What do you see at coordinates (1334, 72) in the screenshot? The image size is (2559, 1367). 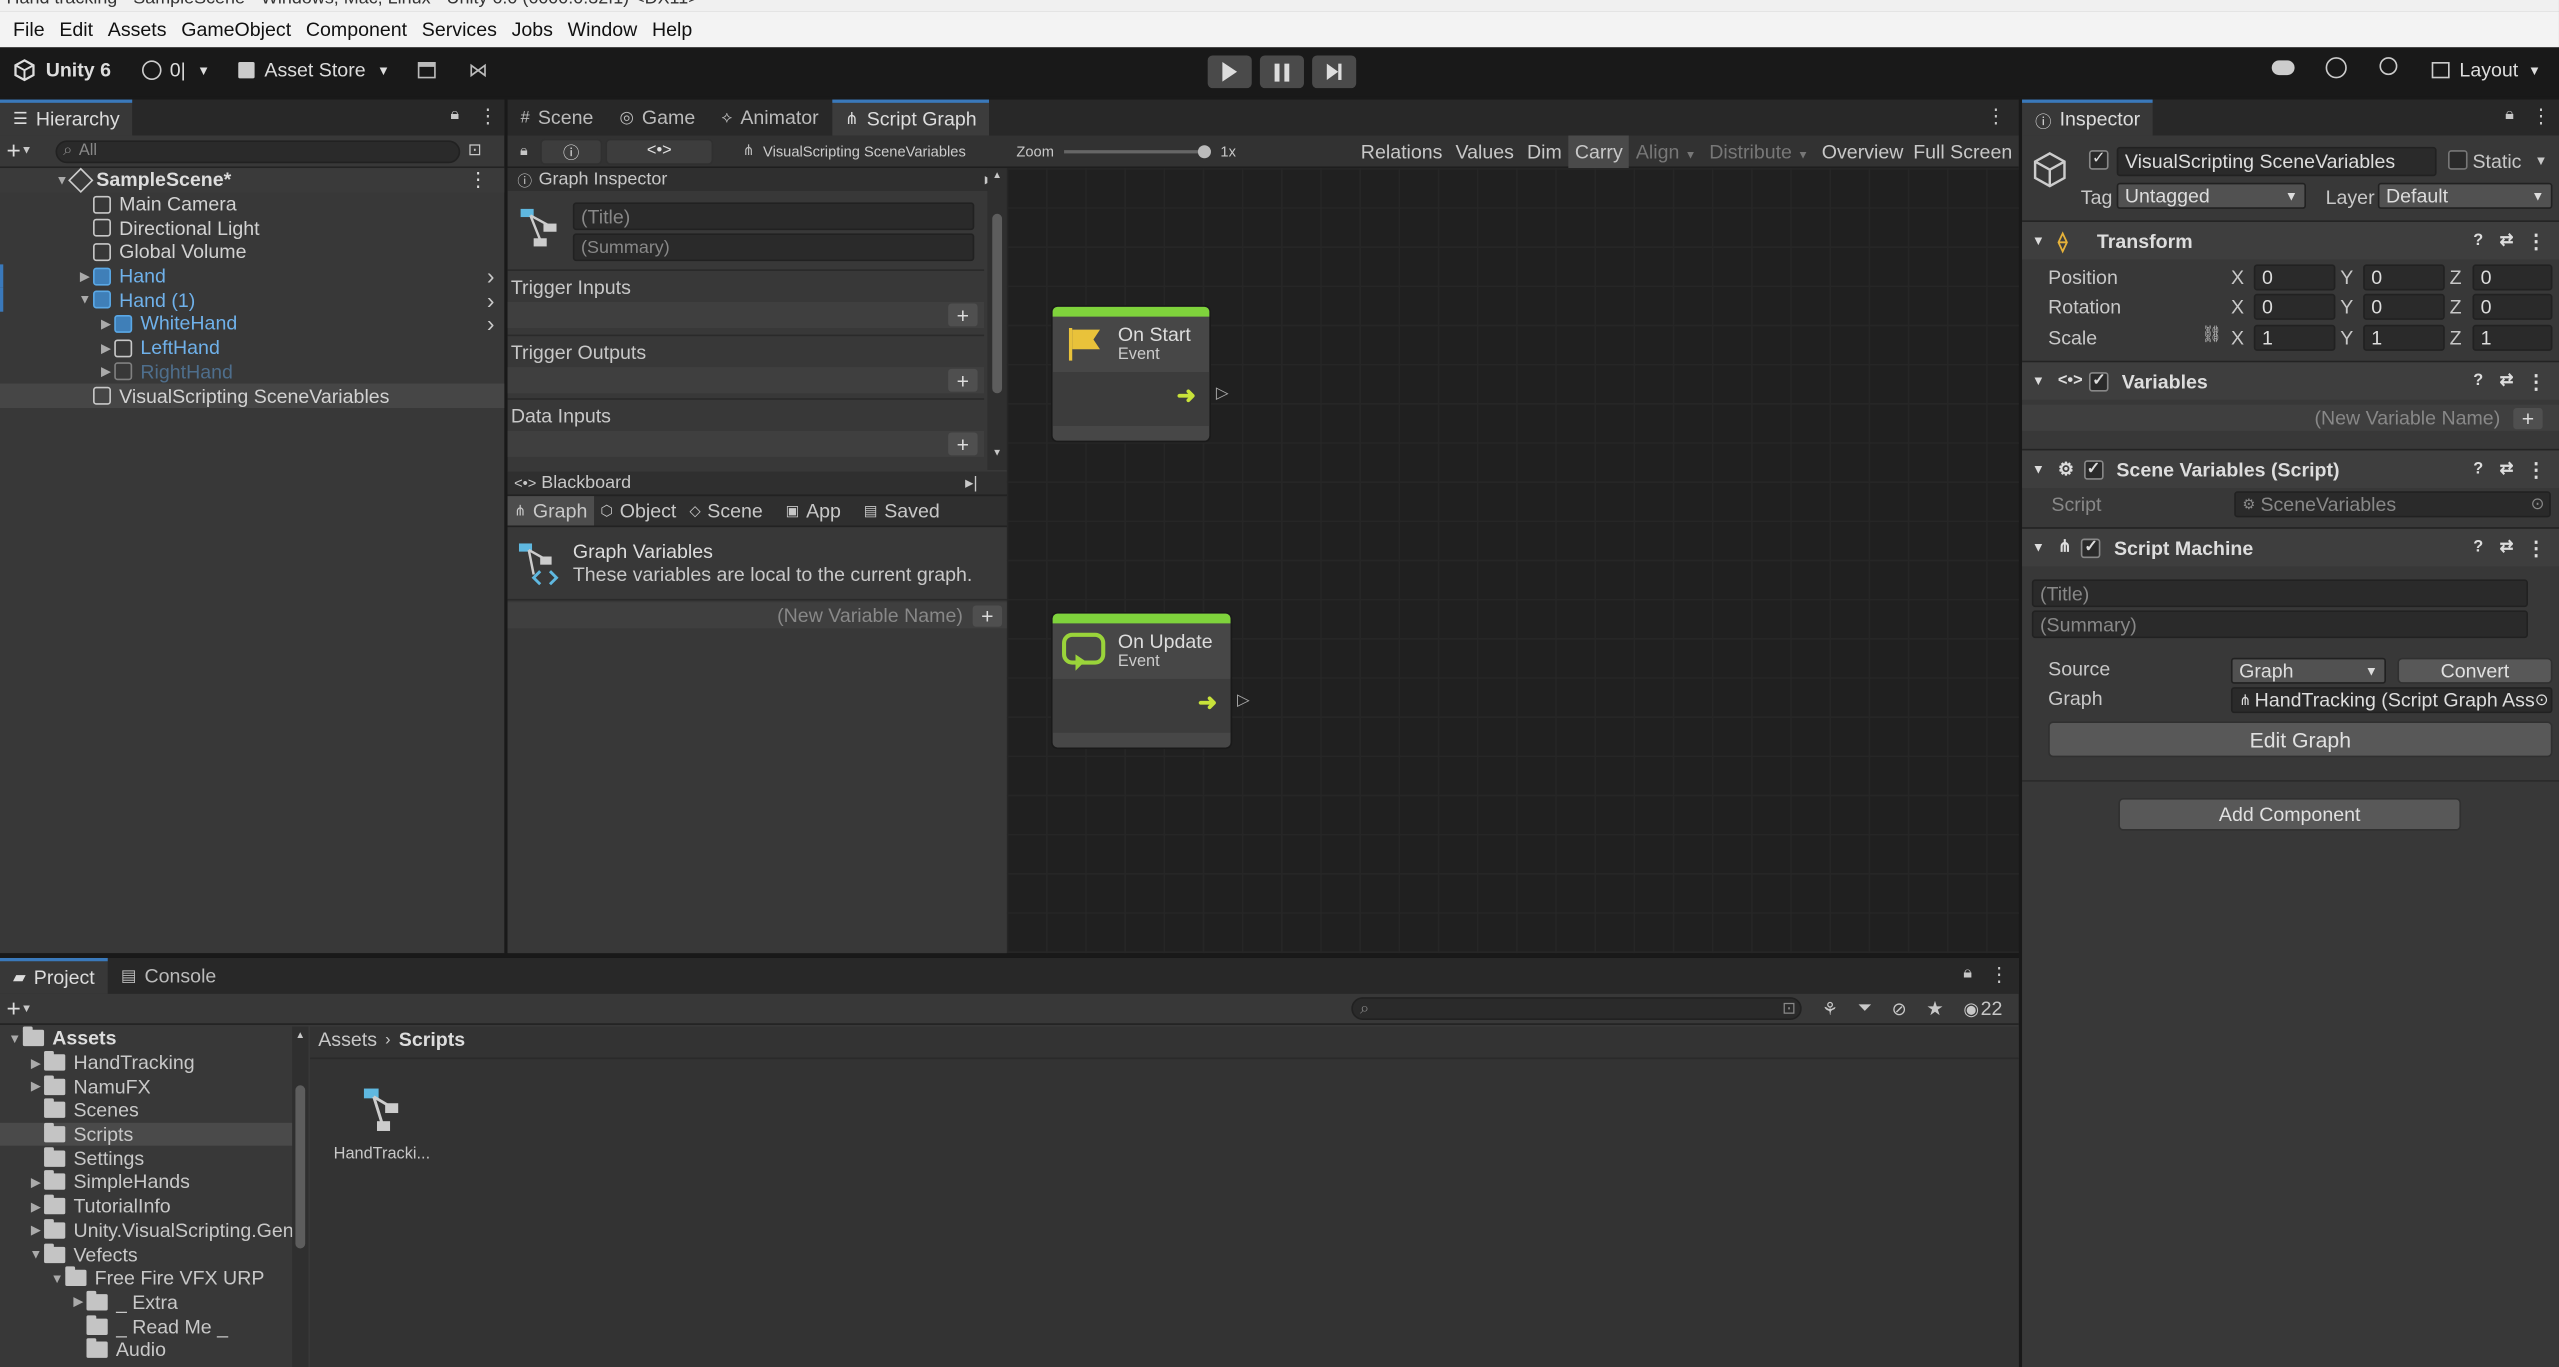 I see `step-button` at bounding box center [1334, 72].